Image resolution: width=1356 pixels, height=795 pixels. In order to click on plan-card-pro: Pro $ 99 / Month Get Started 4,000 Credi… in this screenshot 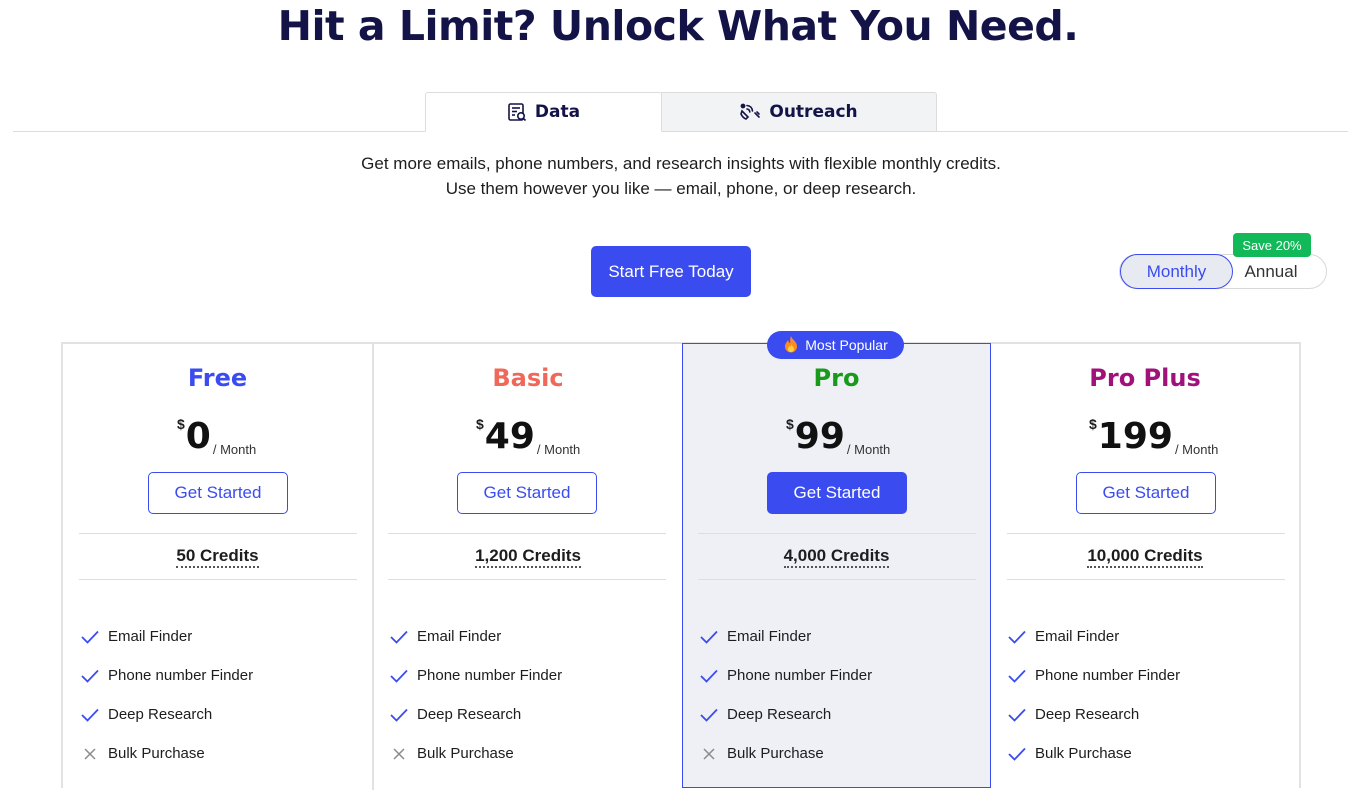, I will do `click(836, 565)`.